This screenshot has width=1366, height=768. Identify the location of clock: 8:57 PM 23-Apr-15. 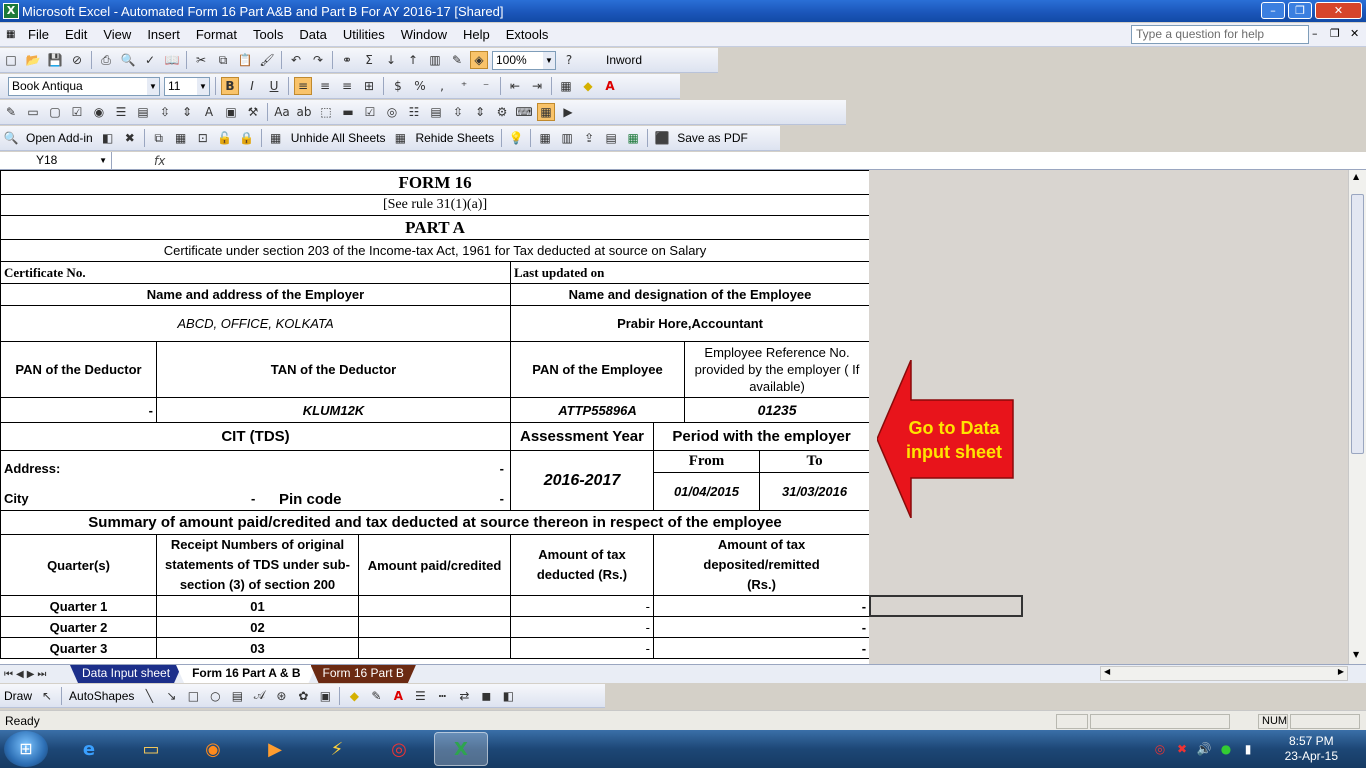
(1311, 749).